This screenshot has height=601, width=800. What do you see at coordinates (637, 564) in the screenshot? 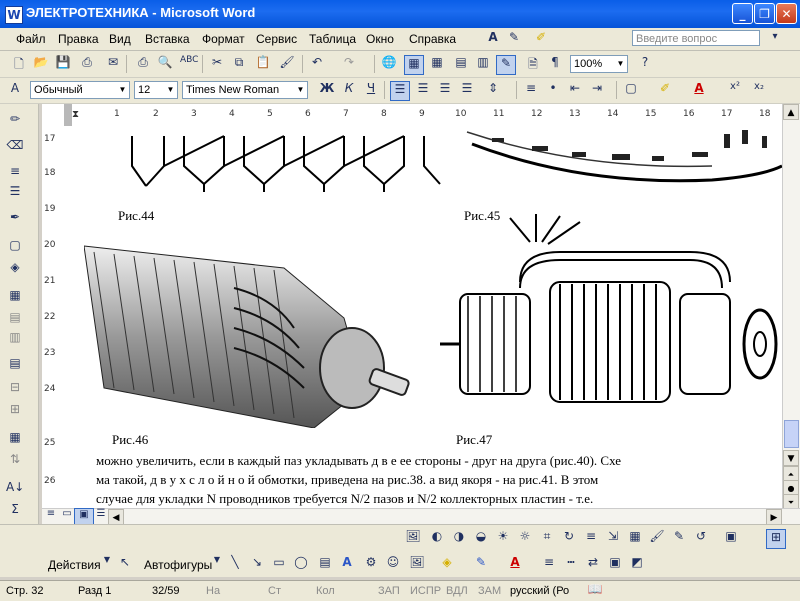
I see `3d-icon: ◩` at bounding box center [637, 564].